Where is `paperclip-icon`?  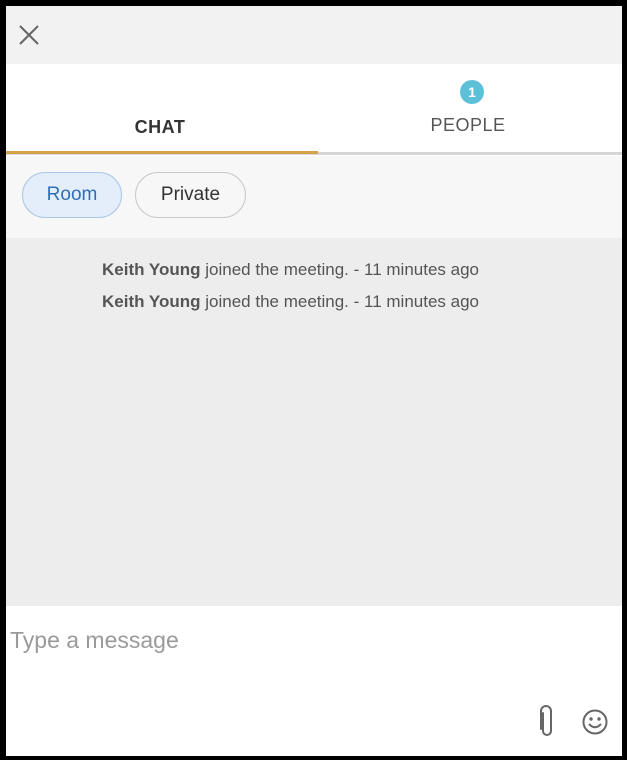 paperclip-icon is located at coordinates (546, 720).